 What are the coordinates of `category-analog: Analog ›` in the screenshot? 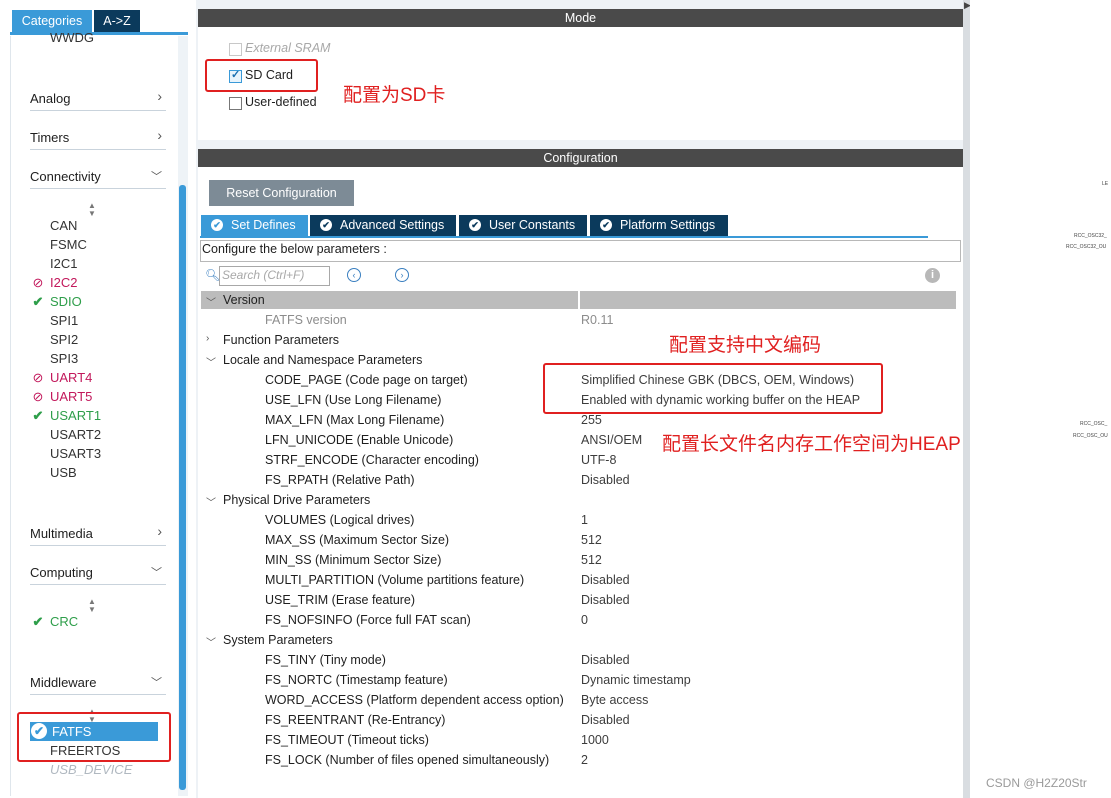 It's located at (98, 99).